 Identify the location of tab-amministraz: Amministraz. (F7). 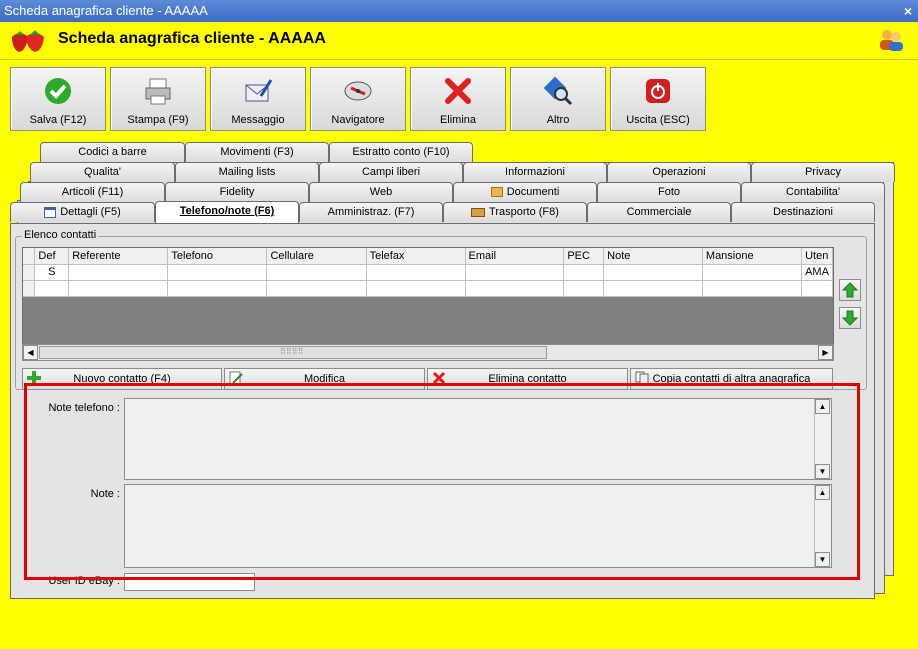
(371, 212).